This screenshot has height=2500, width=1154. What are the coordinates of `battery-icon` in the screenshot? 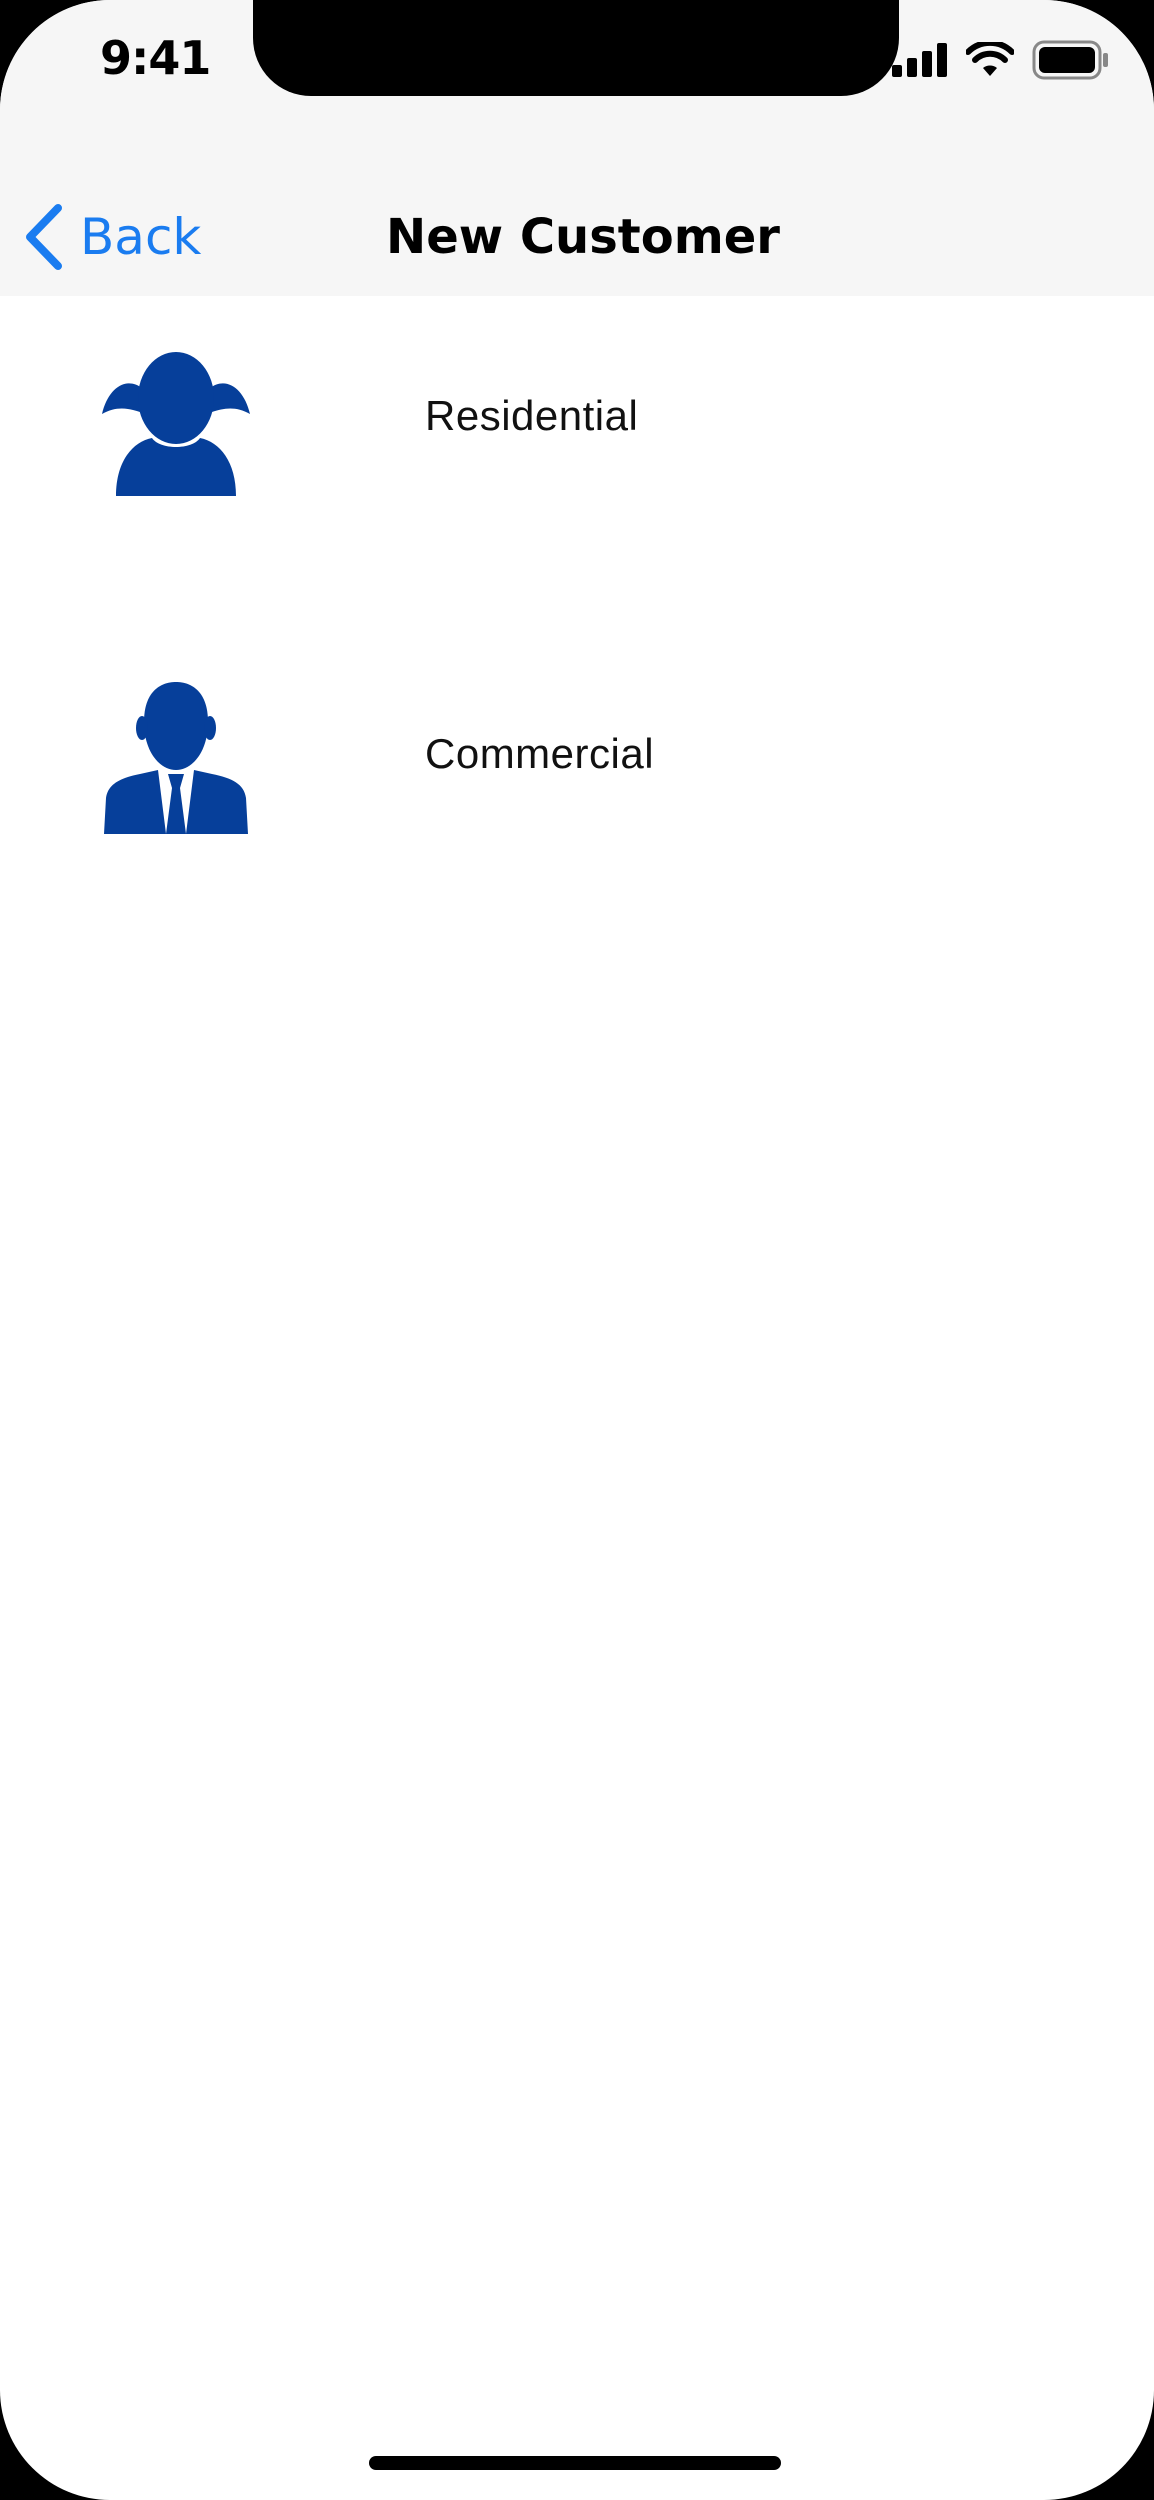 It's located at (1070, 60).